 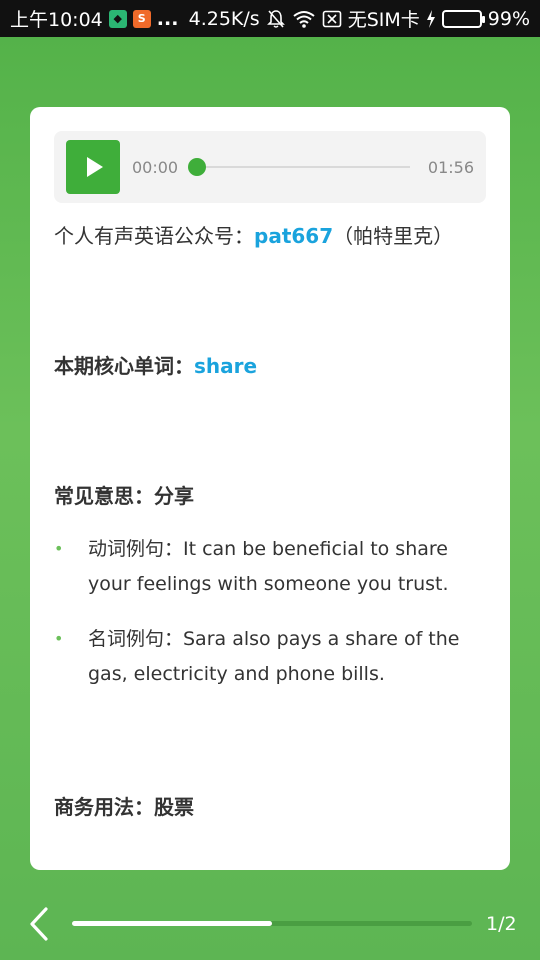 I want to click on battery-icon, so click(x=463, y=18).